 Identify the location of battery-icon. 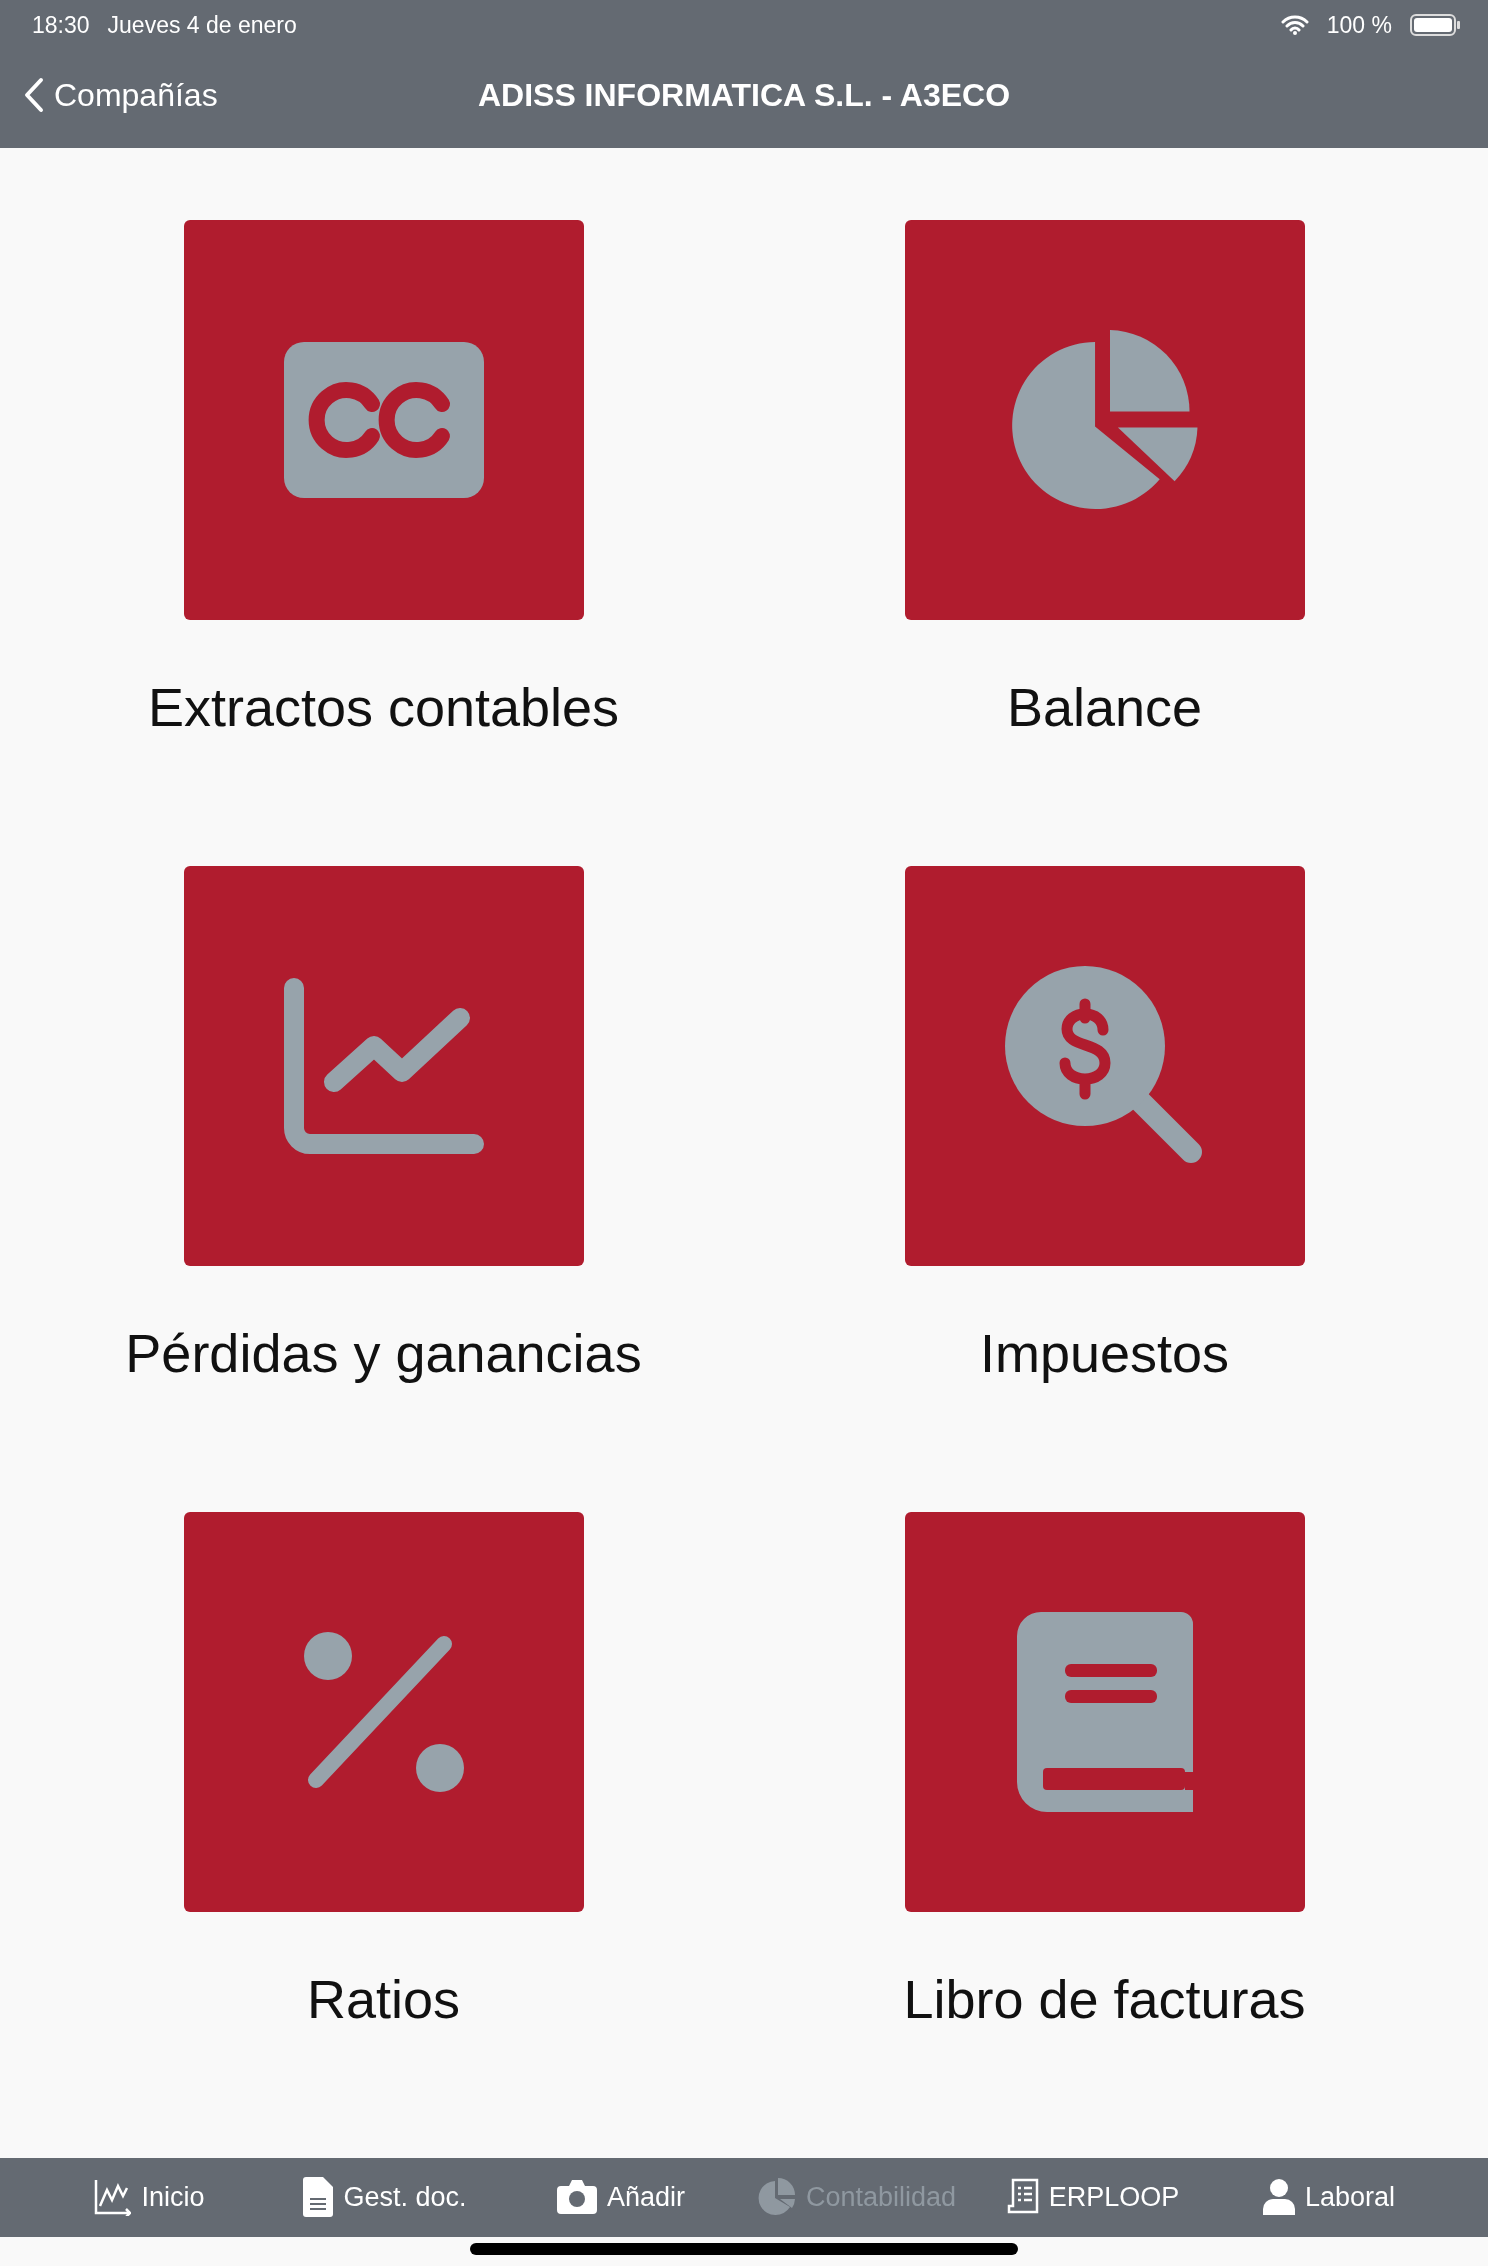
(1435, 25).